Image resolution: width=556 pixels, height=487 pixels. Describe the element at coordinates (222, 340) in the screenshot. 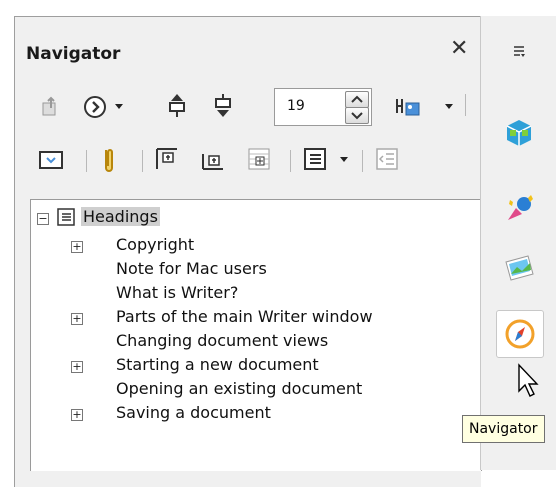

I see `tree-item-label: Changing document views` at that location.